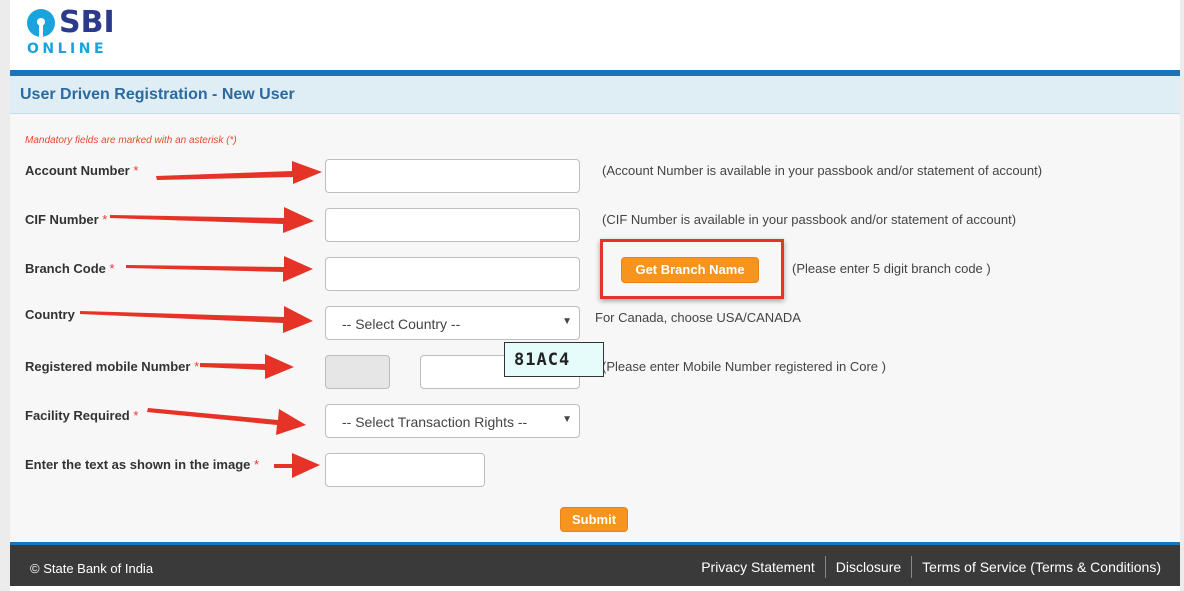 Image resolution: width=1184 pixels, height=591 pixels. What do you see at coordinates (196, 319) in the screenshot?
I see `arrow-country` at bounding box center [196, 319].